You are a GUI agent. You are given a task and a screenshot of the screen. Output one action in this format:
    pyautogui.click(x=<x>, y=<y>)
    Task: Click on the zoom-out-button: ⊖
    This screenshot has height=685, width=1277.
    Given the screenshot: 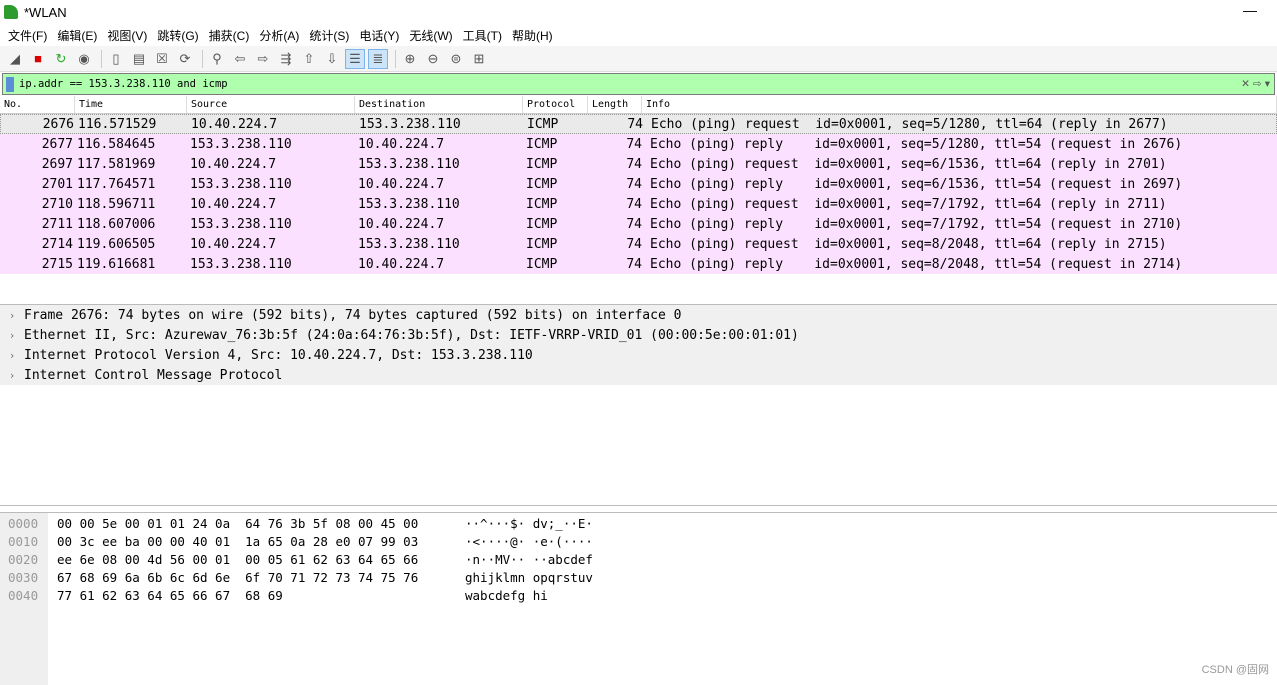 What is the action you would take?
    pyautogui.click(x=433, y=59)
    